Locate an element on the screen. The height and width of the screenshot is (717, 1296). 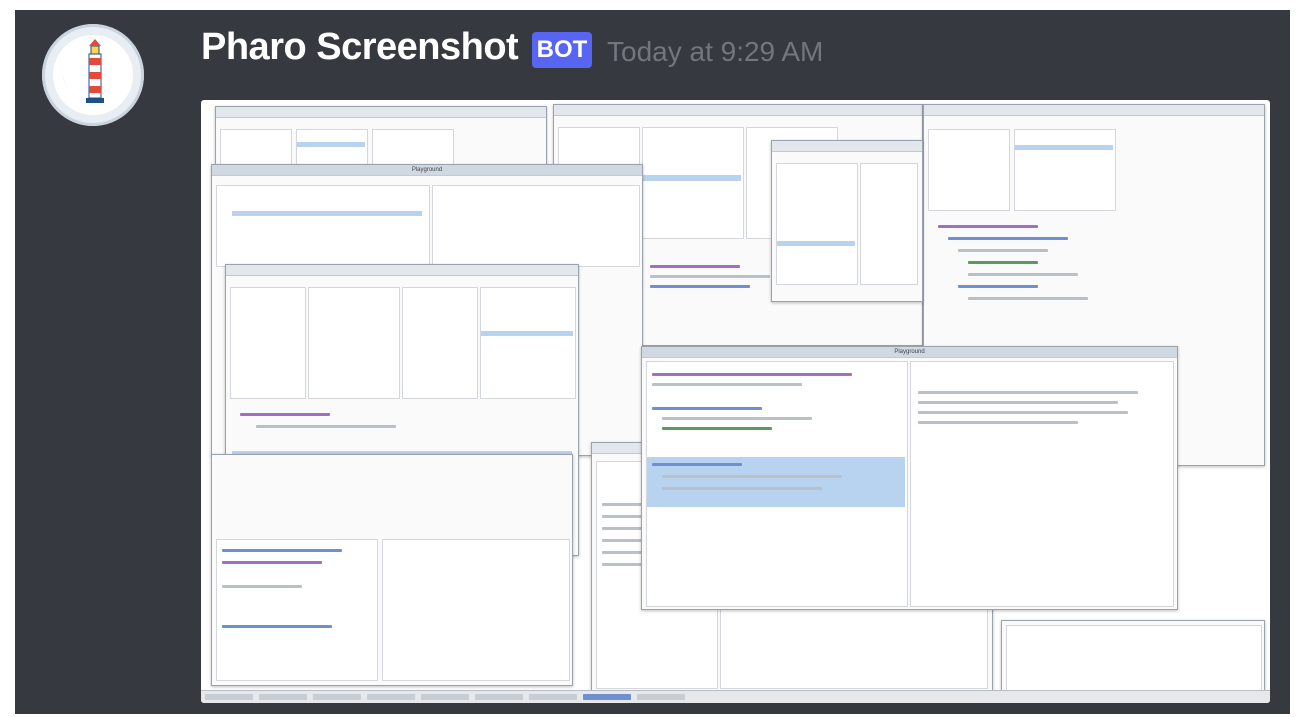
bot-badge: BOT is located at coordinates (562, 50).